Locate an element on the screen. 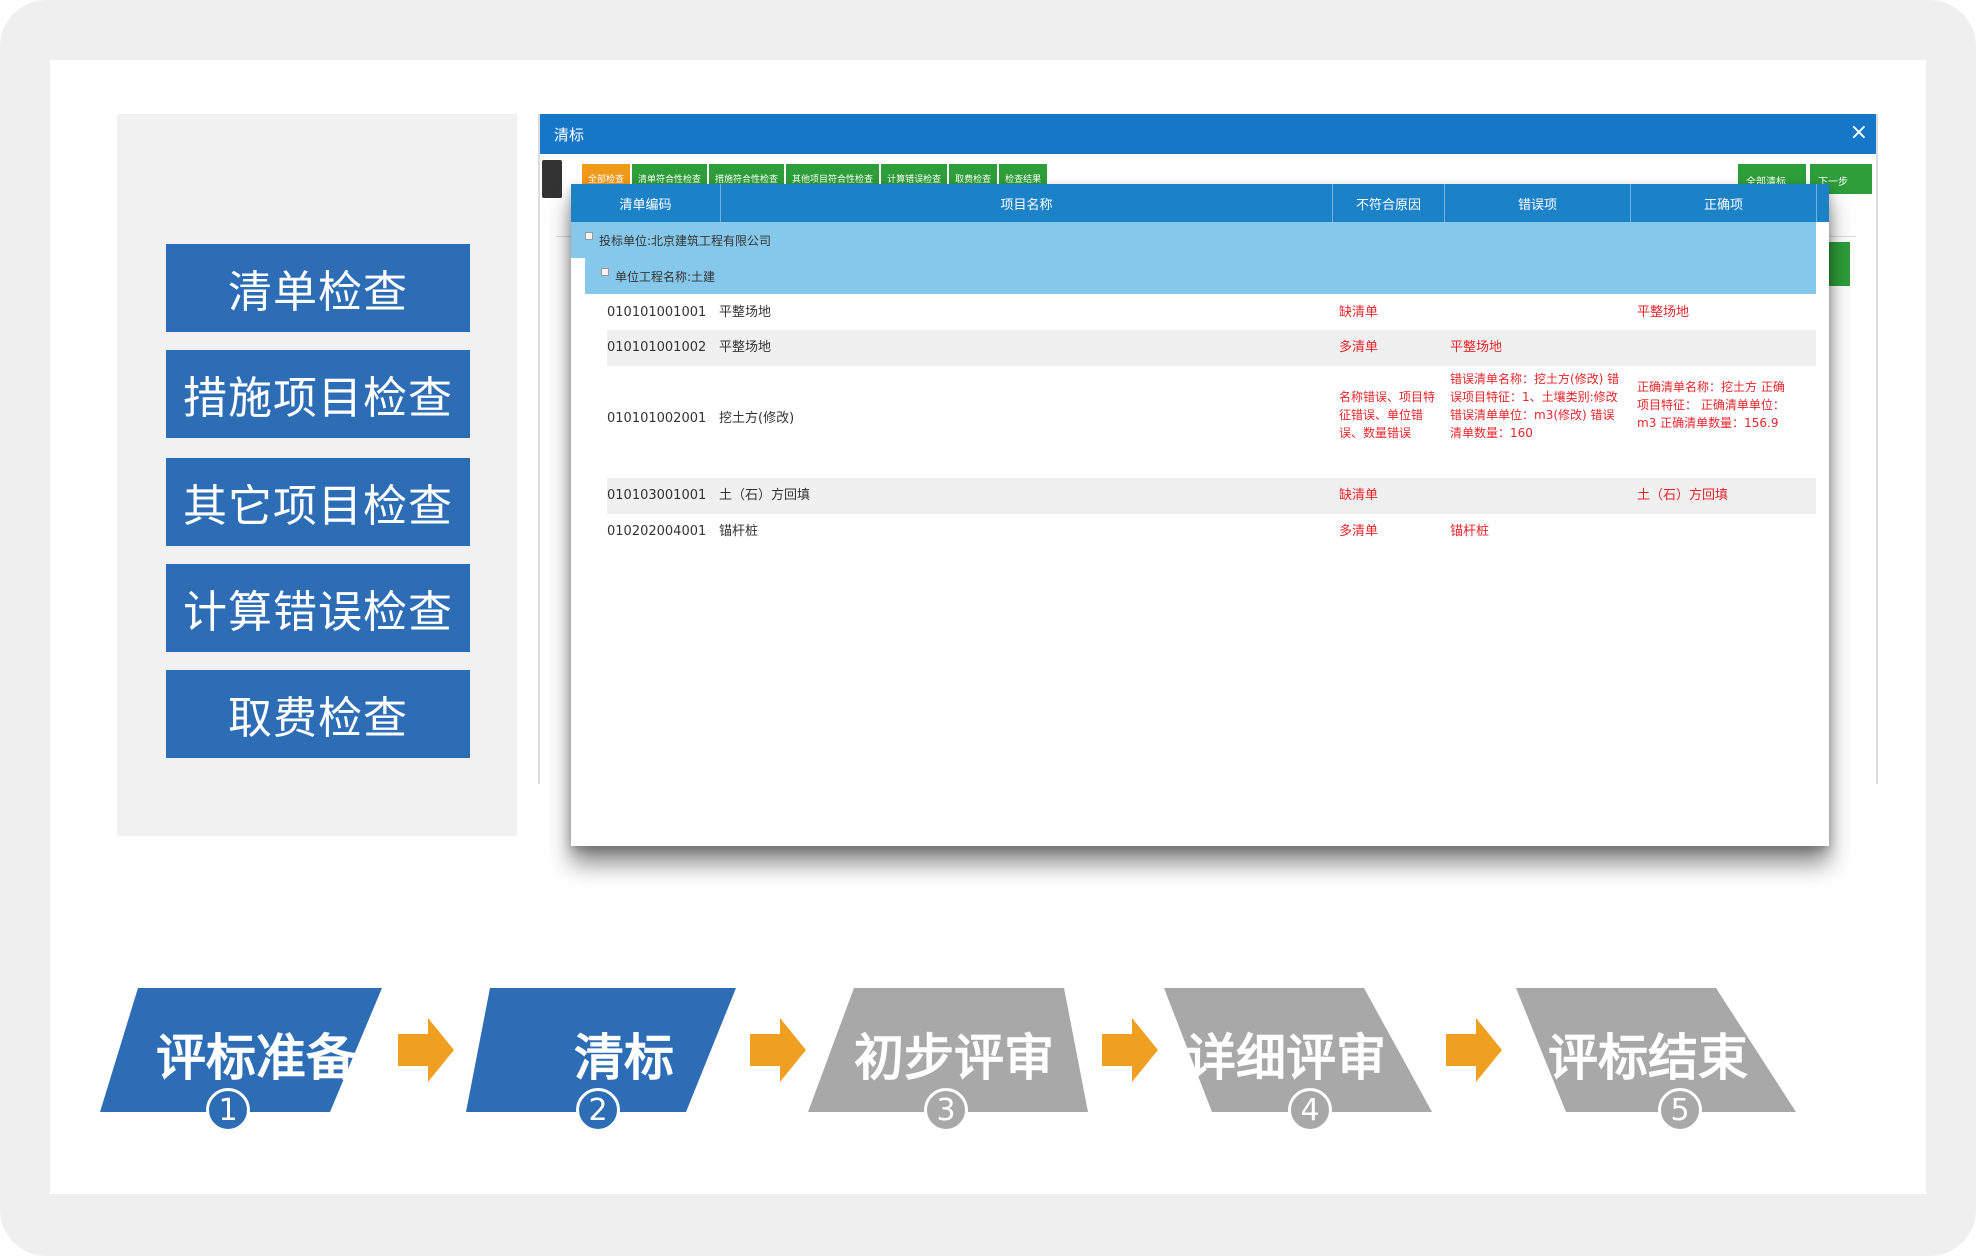 Image resolution: width=1976 pixels, height=1256 pixels. step-4-number: 4 is located at coordinates (1310, 1110).